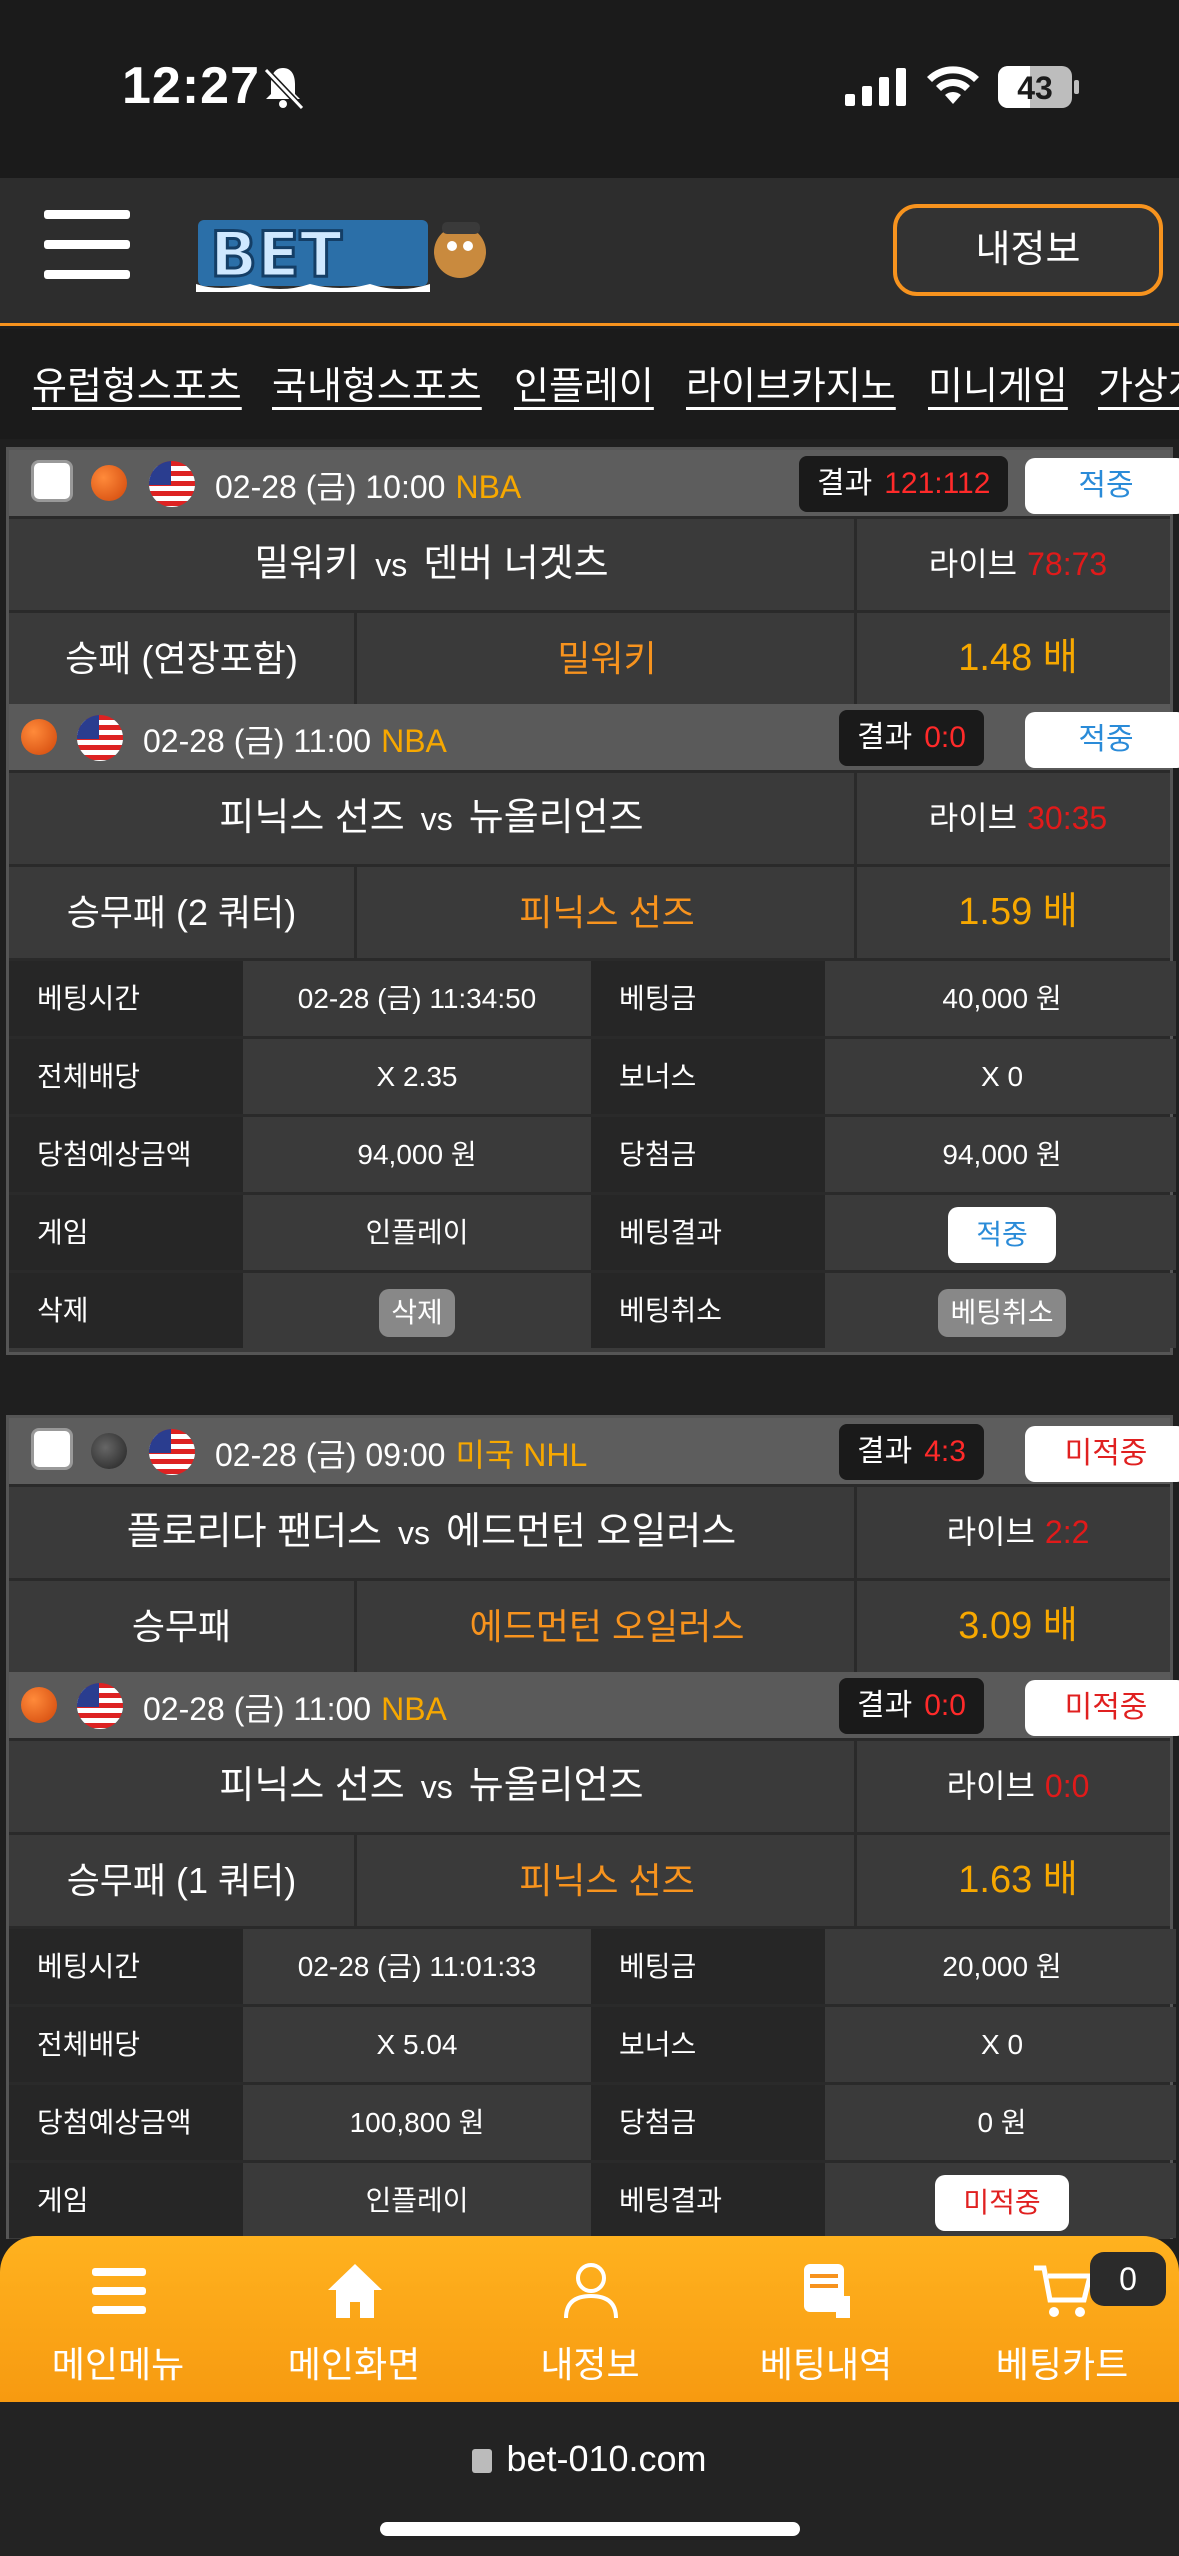 The height and width of the screenshot is (2556, 1179). I want to click on delete-button: 삭제, so click(417, 1312).